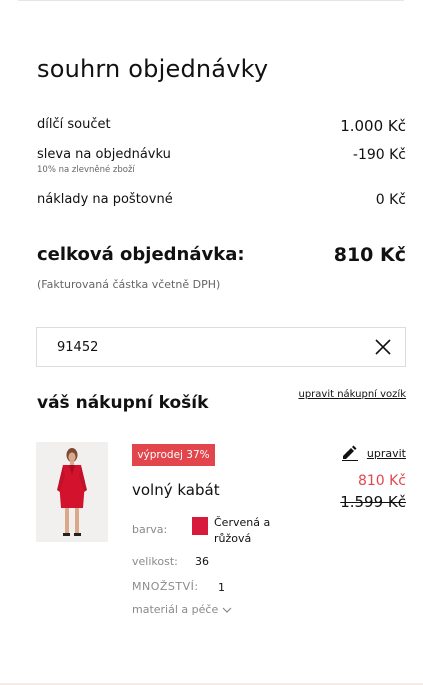 This screenshot has height=685, width=423. Describe the element at coordinates (129, 284) in the screenshot. I see `total-vat-note: (Fakturovaná částka včetně DPH)` at that location.